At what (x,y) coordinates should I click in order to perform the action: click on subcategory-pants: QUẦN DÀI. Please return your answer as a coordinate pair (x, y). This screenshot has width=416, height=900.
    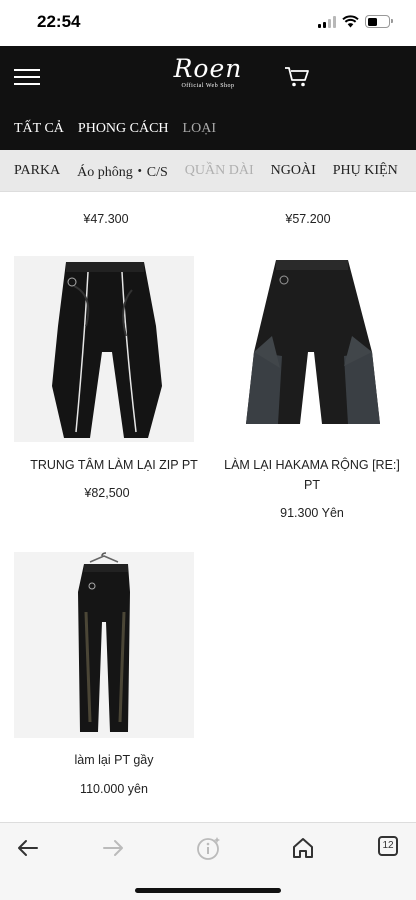
    Looking at the image, I should click on (219, 171).